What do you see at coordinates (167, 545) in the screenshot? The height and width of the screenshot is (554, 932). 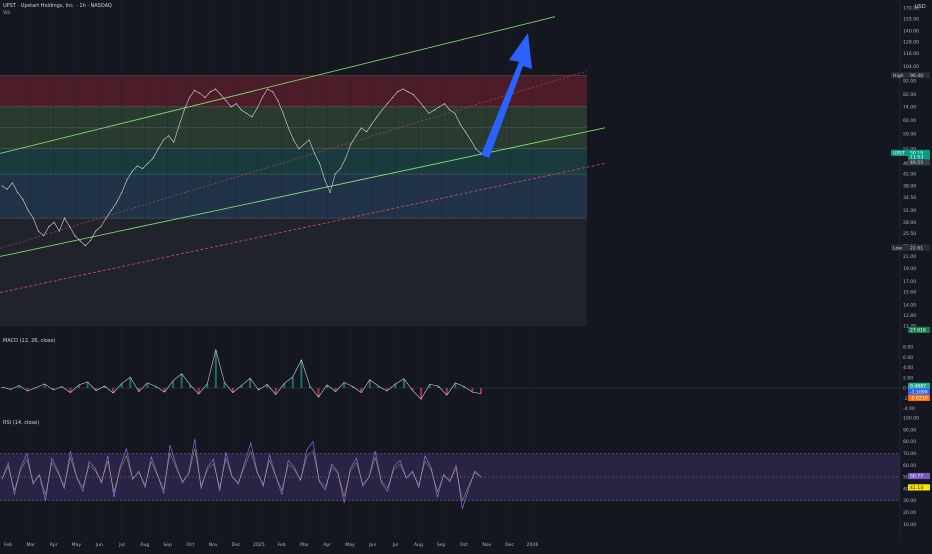 I see `date-tick-label: Sep` at bounding box center [167, 545].